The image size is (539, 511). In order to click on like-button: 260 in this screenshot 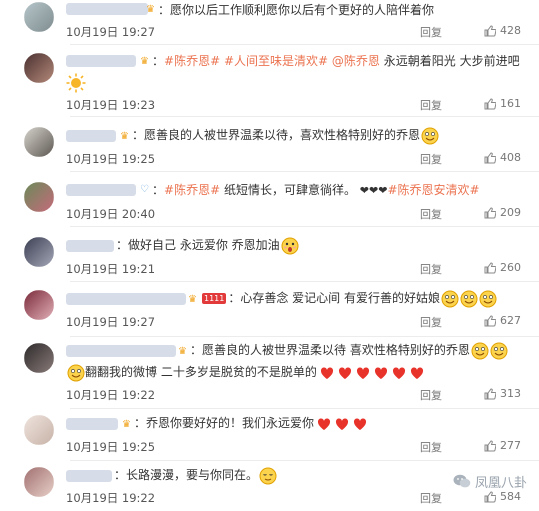, I will do `click(502, 267)`.